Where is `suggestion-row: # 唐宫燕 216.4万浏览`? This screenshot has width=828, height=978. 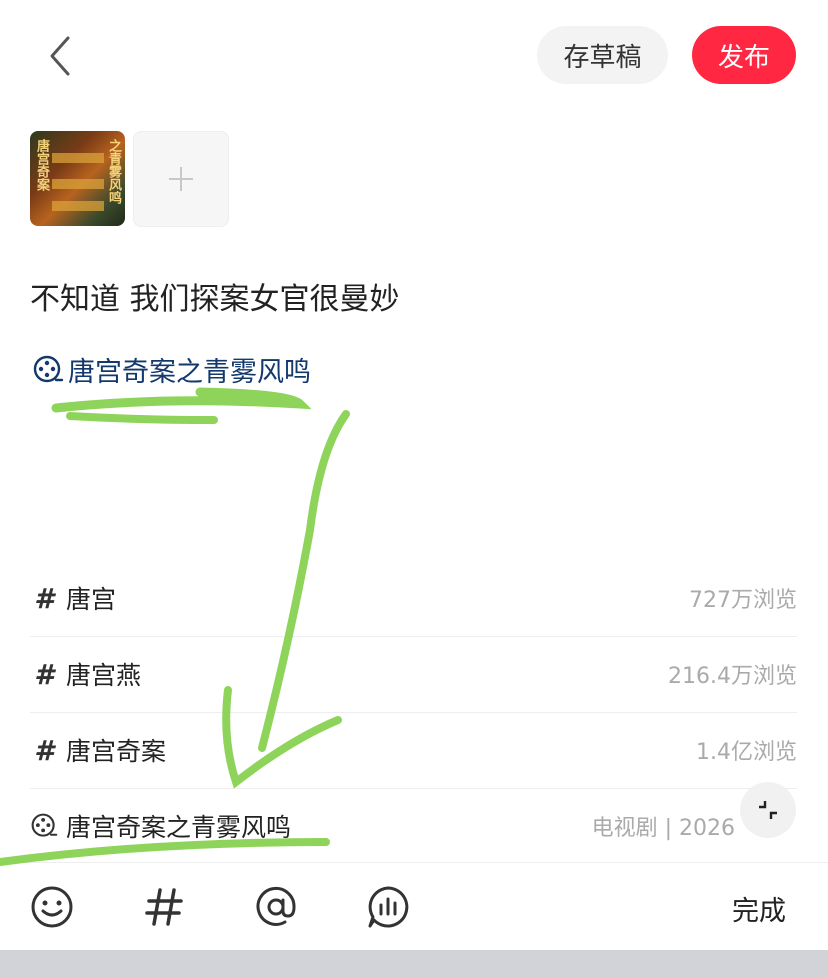
suggestion-row: # 唐宫燕 216.4万浏览 is located at coordinates (413, 674).